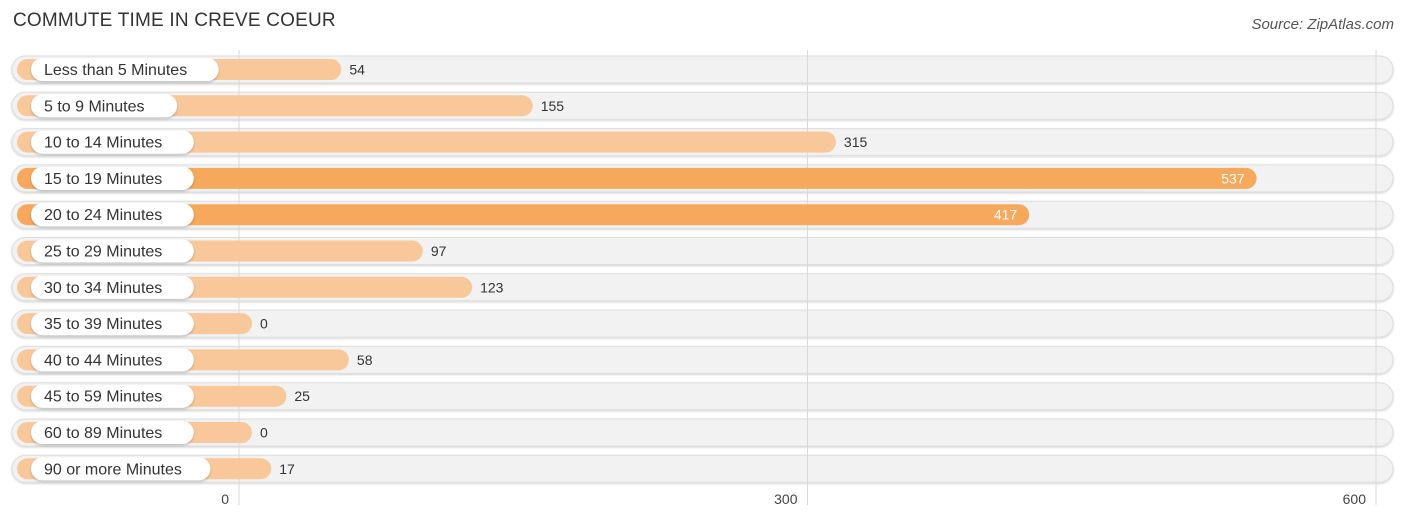 This screenshot has height=524, width=1406. I want to click on bar-row: 10 to 14 Minutes 315, so click(442, 142).